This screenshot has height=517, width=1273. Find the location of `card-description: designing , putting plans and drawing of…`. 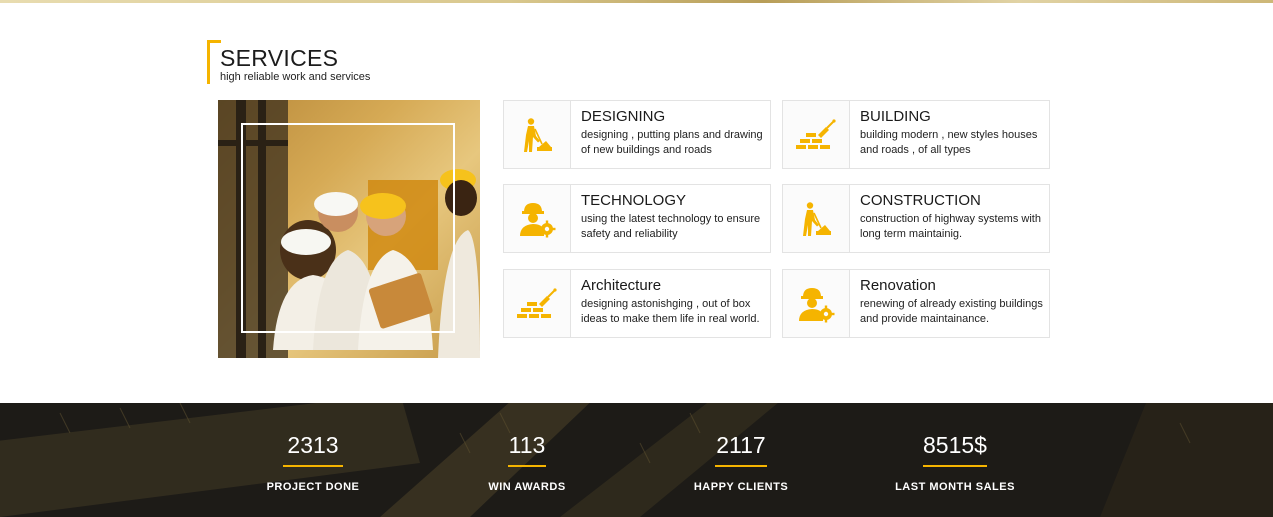

card-description: designing , putting plans and drawing of… is located at coordinates (672, 142).